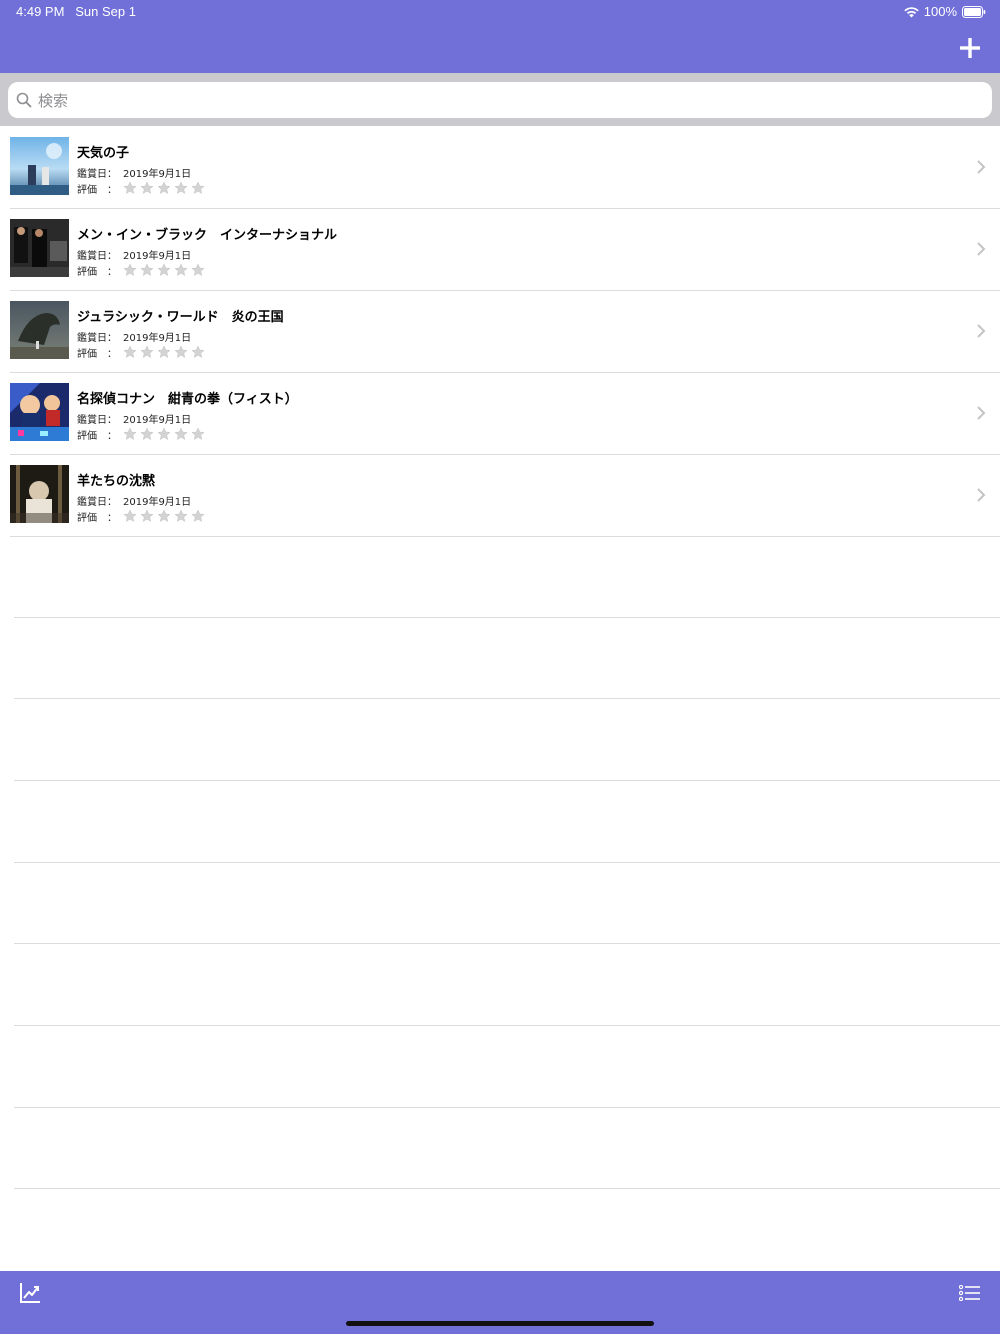 The image size is (1000, 1334). Describe the element at coordinates (105, 11) in the screenshot. I see `status-date: Sun Sep 1` at that location.